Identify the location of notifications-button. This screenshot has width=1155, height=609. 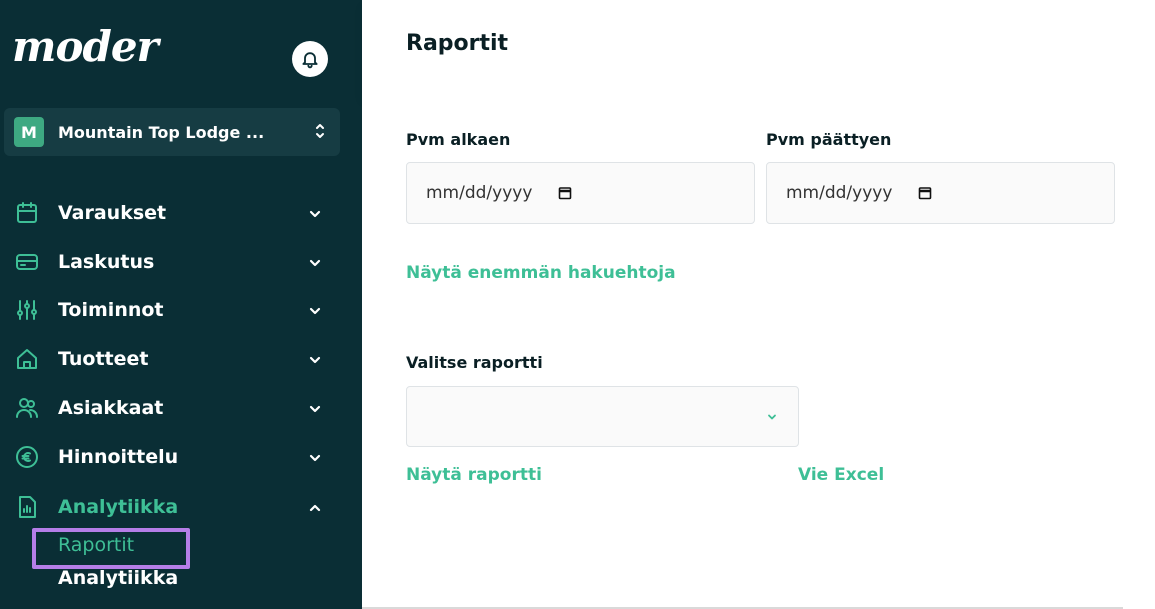
(310, 59).